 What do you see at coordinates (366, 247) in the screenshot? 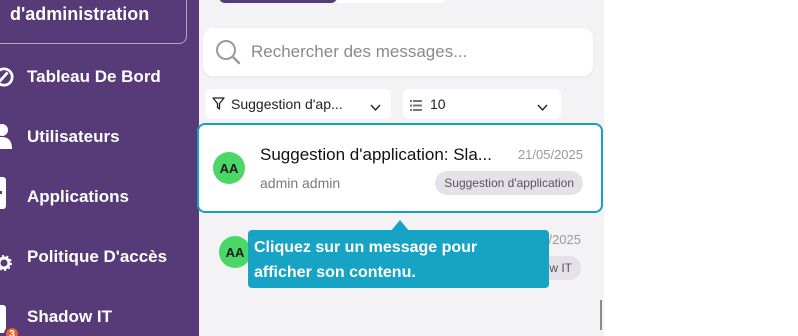
I see `tooltip-line-1: Cliquez sur un message pour` at bounding box center [366, 247].